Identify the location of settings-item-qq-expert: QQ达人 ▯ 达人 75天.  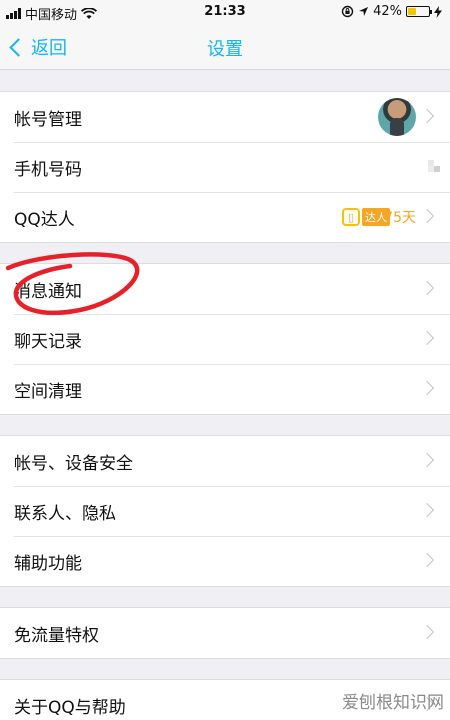
(225, 217).